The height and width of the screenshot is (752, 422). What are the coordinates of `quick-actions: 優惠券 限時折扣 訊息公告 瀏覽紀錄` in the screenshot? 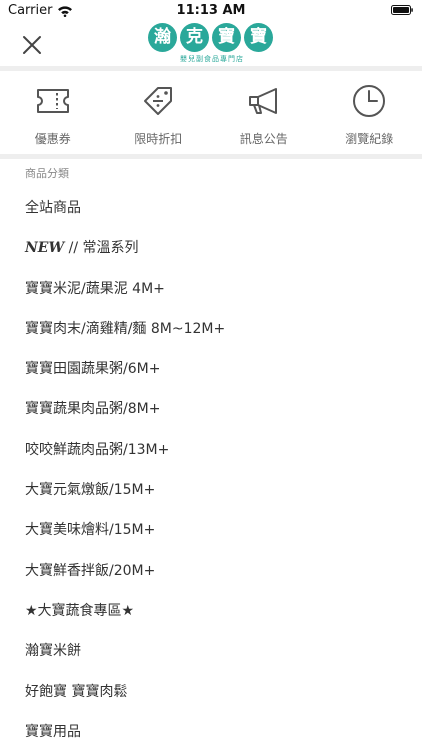 It's located at (211, 113).